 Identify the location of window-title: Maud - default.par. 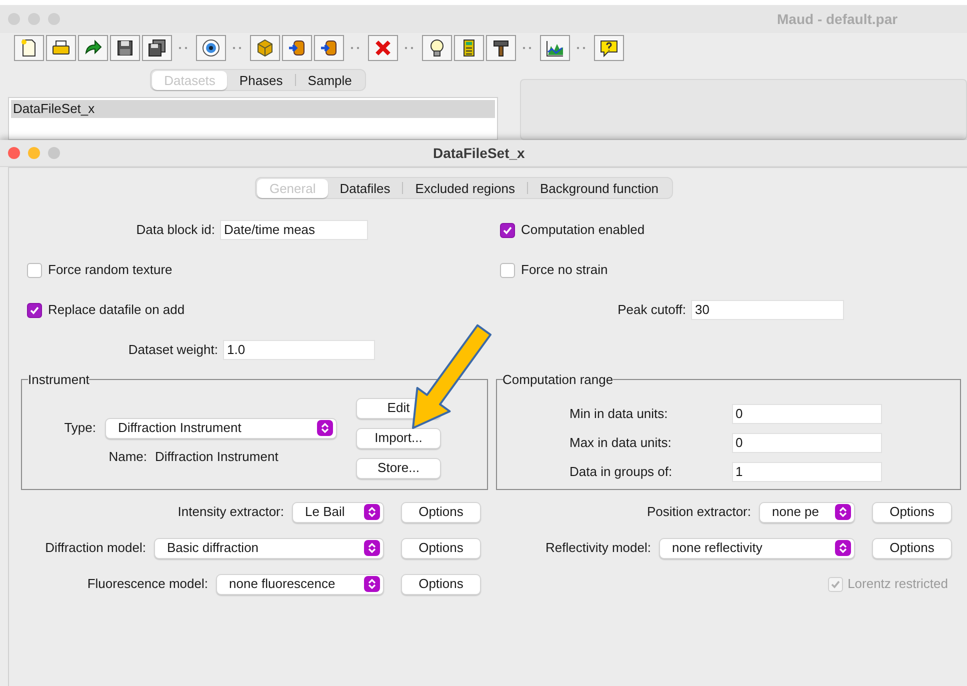
(837, 19).